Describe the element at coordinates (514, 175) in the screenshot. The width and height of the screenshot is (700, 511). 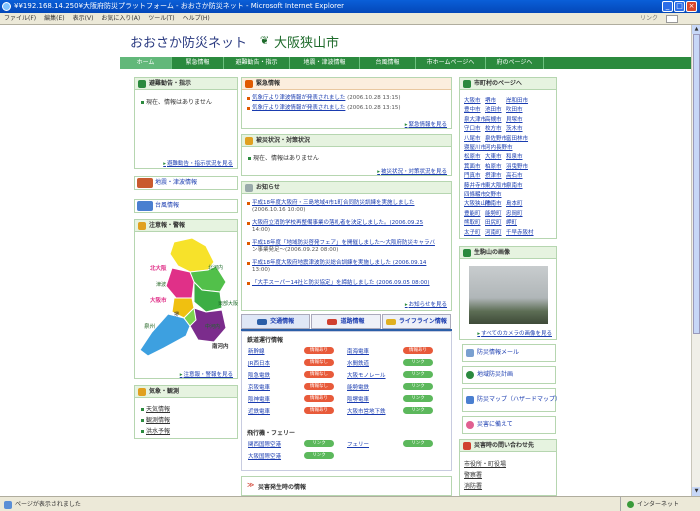
I see `city-link: 高石市` at that location.